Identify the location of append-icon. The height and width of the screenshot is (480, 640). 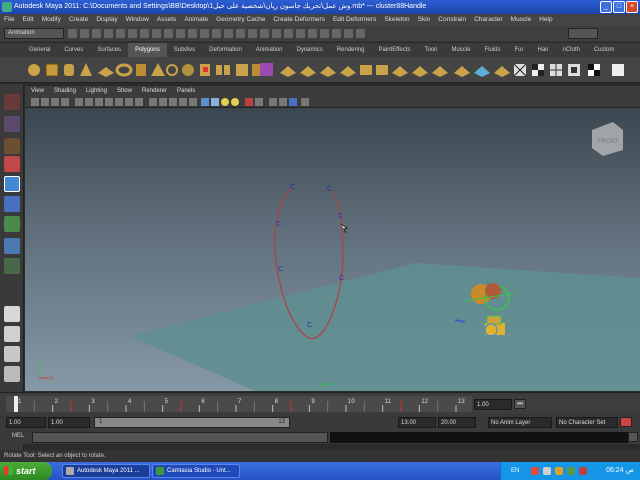
(328, 71).